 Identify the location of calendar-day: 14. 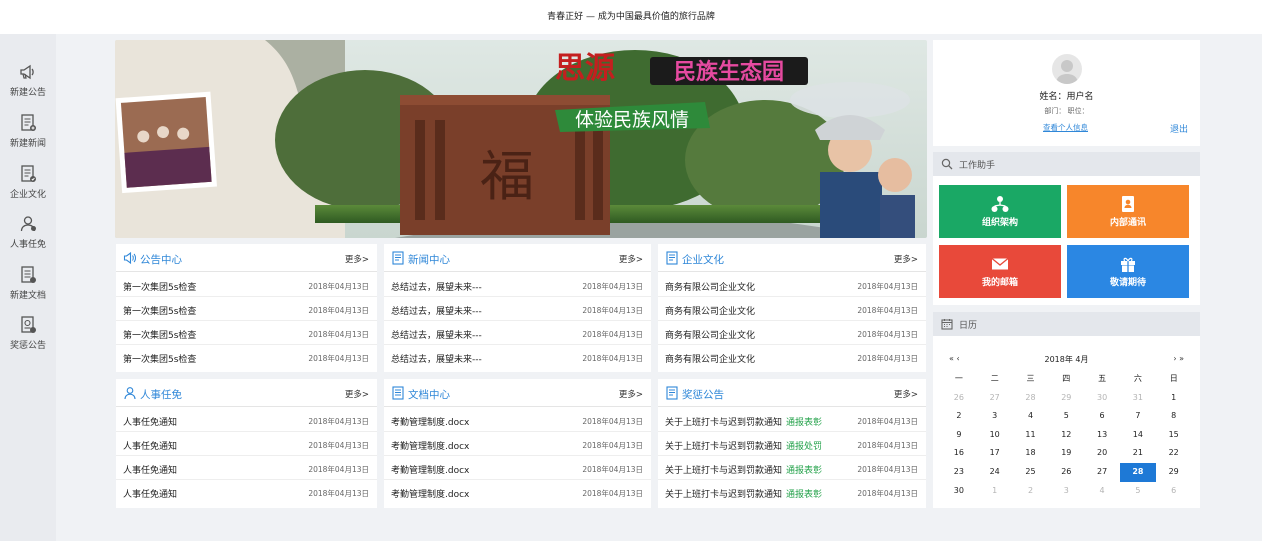
(1138, 435).